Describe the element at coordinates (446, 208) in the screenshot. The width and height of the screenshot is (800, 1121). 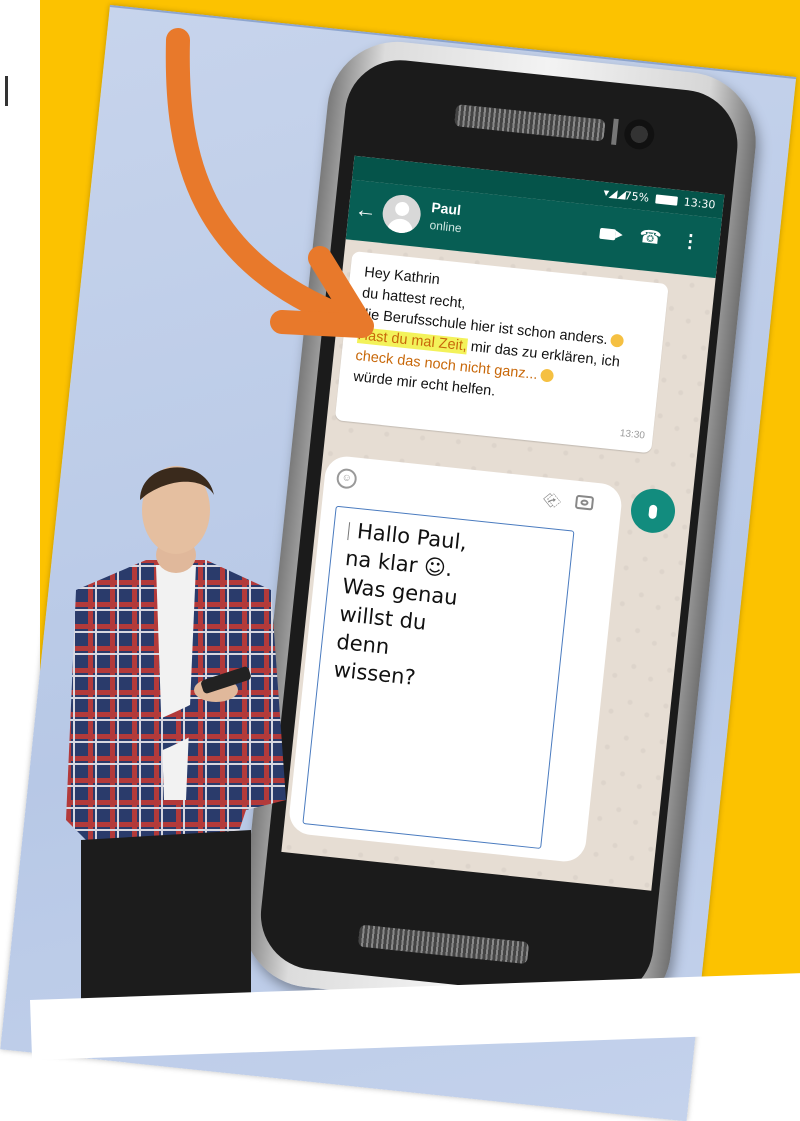
I see `contact-name: Paul` at that location.